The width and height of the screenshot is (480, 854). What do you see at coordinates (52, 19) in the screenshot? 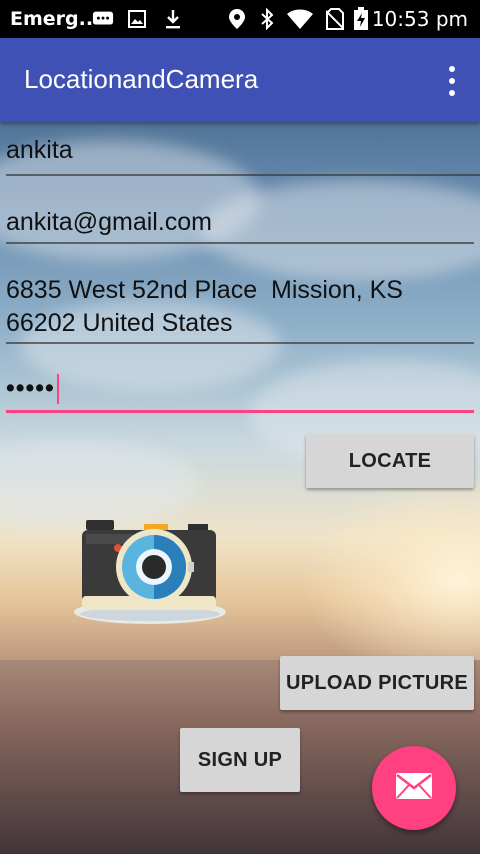
I see `carrier-label: Emerg..` at bounding box center [52, 19].